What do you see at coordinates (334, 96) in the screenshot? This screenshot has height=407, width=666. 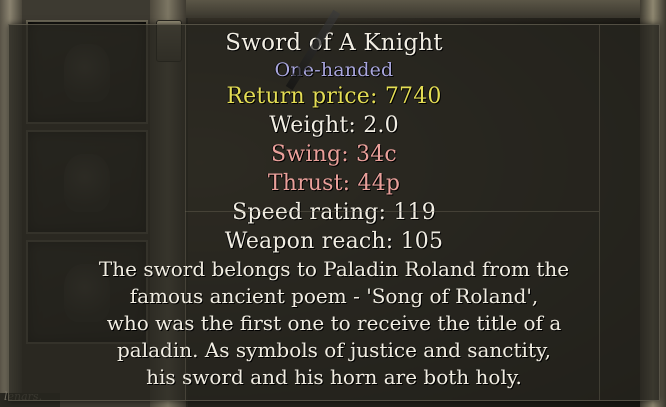 I see `item-price: Return price: 7740` at bounding box center [334, 96].